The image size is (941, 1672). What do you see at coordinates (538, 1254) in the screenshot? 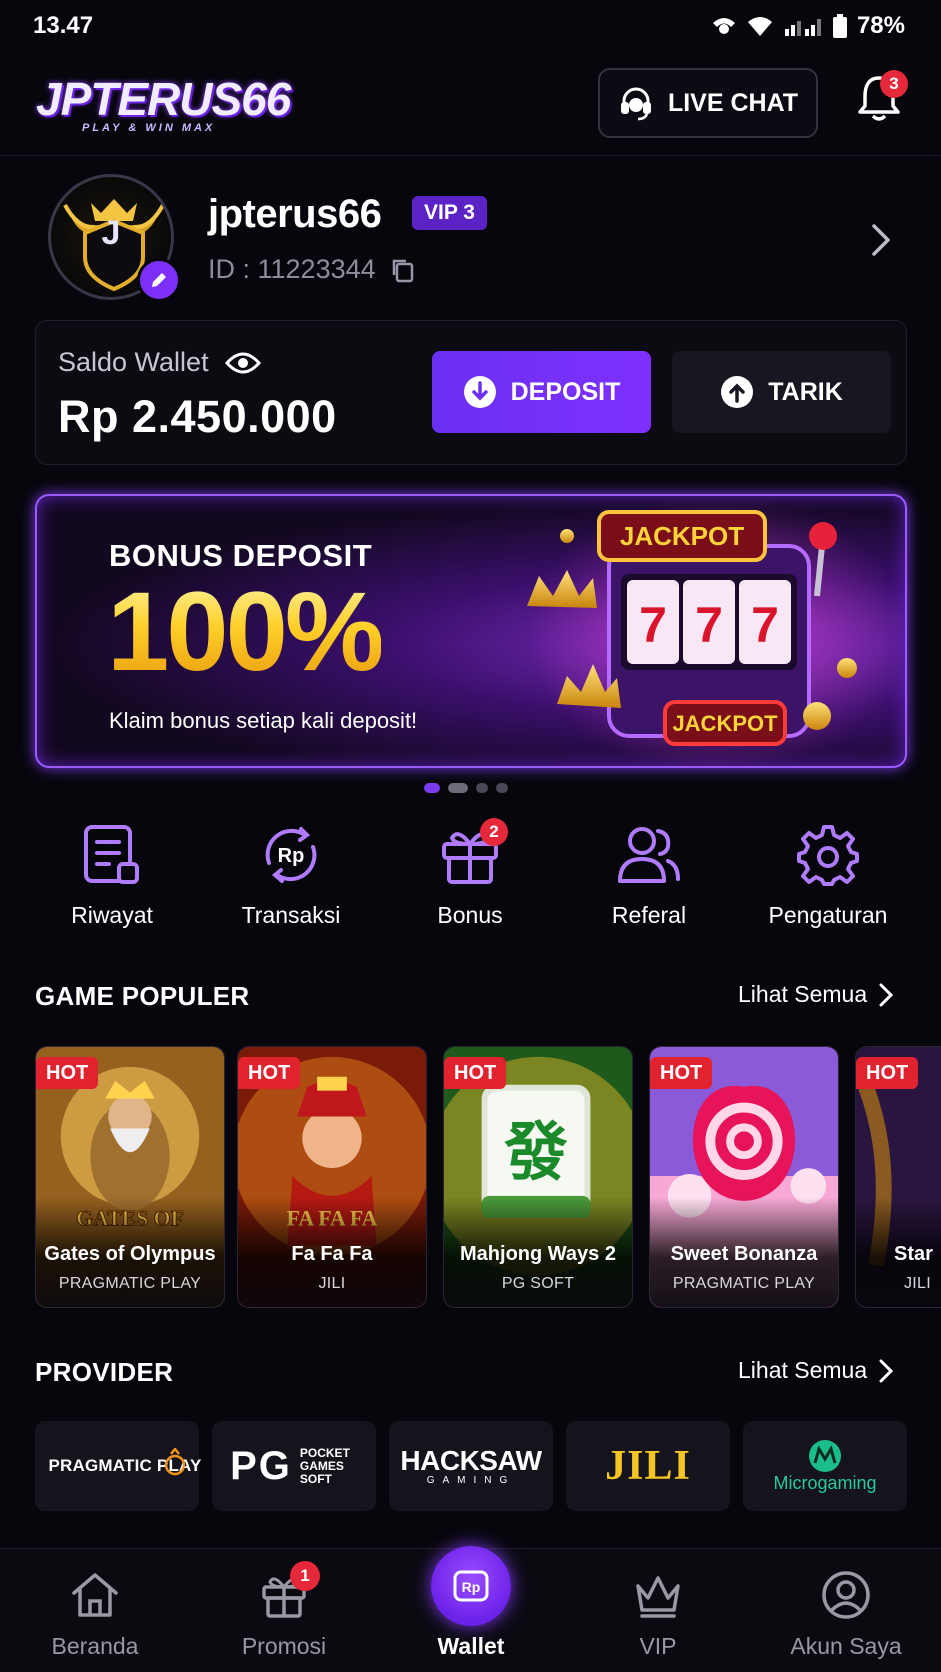
I see `game-name: Mahjong Ways 2` at bounding box center [538, 1254].